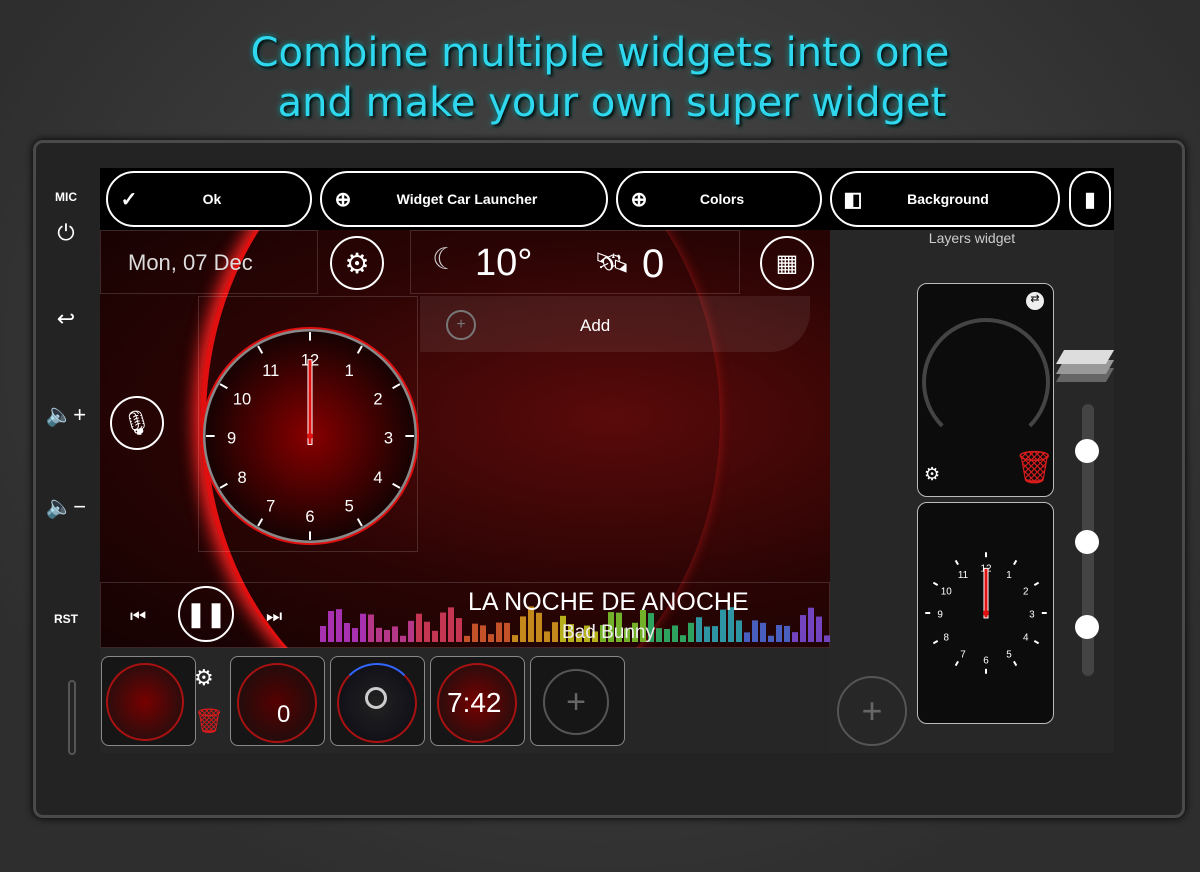 This screenshot has height=872, width=1200. Describe the element at coordinates (615, 324) in the screenshot. I see `add-widget-row: + Add` at that location.